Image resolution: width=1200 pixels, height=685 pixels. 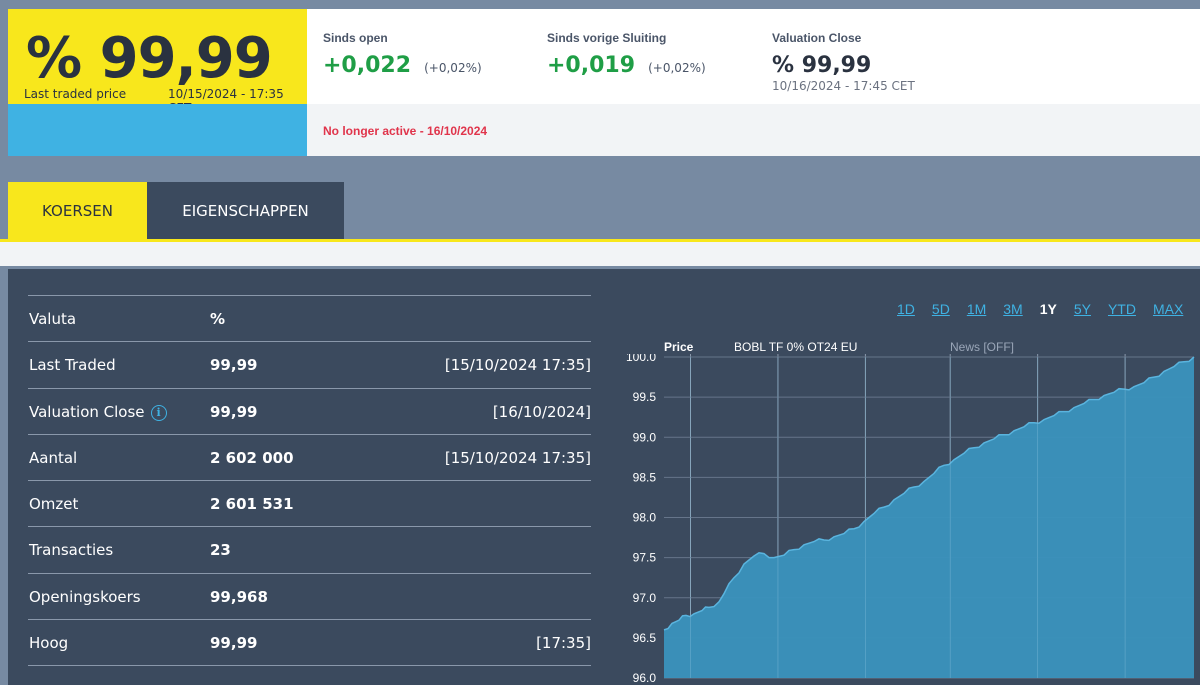 I want to click on last-traded-price-label: Last traded price, so click(x=75, y=94).